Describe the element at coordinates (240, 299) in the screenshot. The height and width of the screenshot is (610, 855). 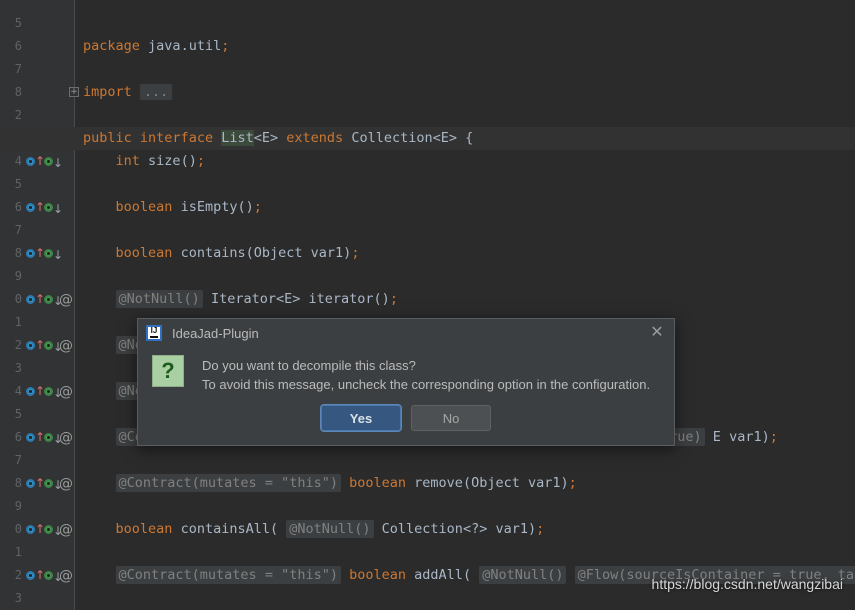
I see `code-line-text: @NotNull() Iterator<E> iterator();` at that location.